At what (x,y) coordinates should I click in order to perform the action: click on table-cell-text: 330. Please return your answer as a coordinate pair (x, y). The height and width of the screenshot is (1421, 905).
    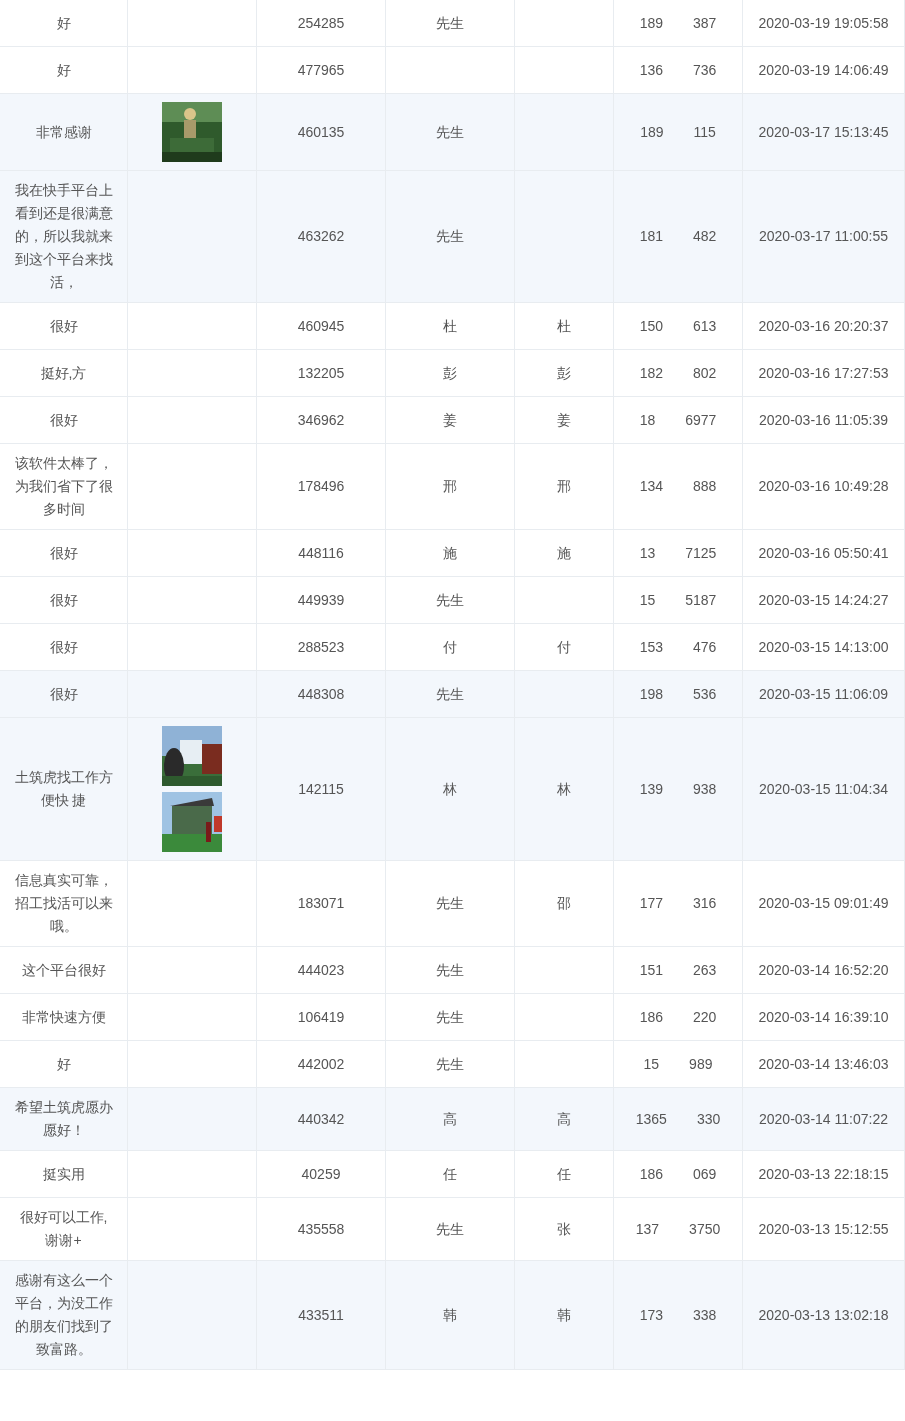
    Looking at the image, I should click on (708, 1119).